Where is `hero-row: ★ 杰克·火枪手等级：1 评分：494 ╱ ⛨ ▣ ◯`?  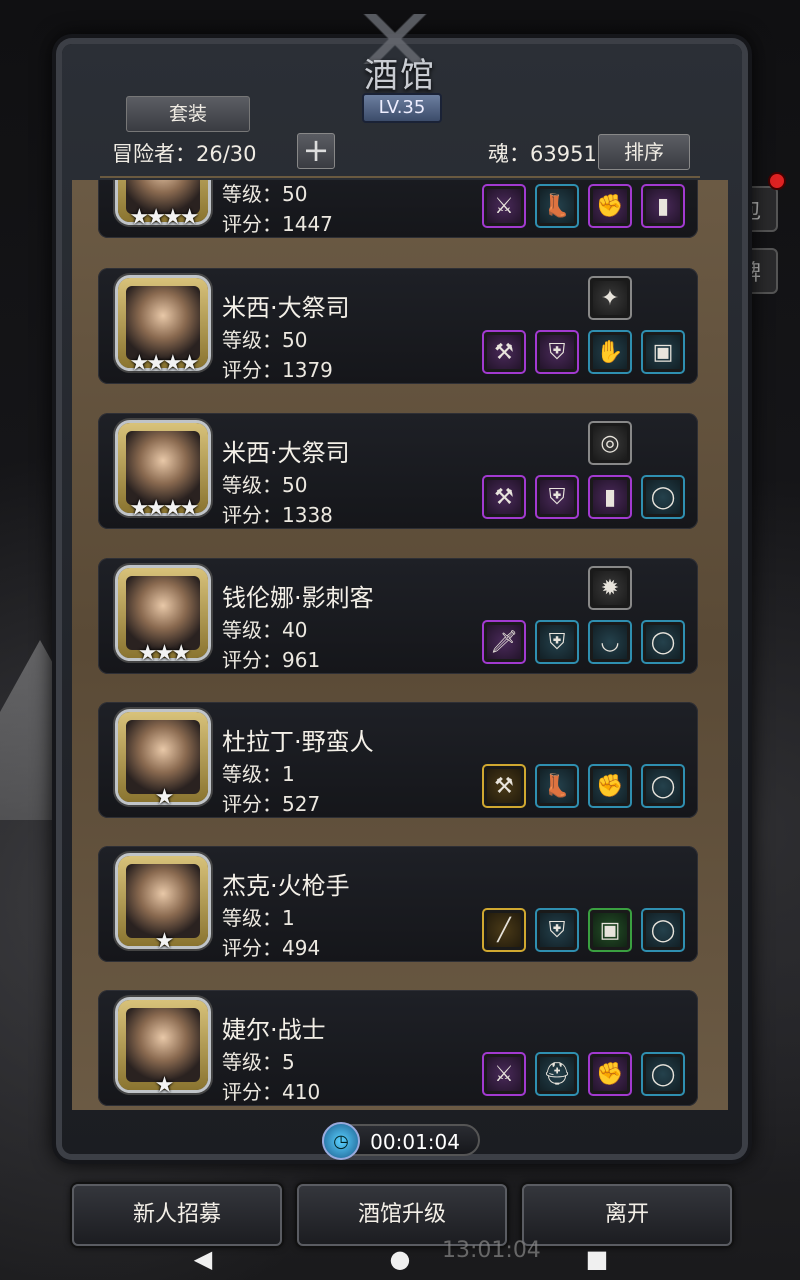 hero-row: ★ 杰克·火枪手等级：1 评分：494 ╱ ⛨ ▣ ◯ is located at coordinates (398, 904).